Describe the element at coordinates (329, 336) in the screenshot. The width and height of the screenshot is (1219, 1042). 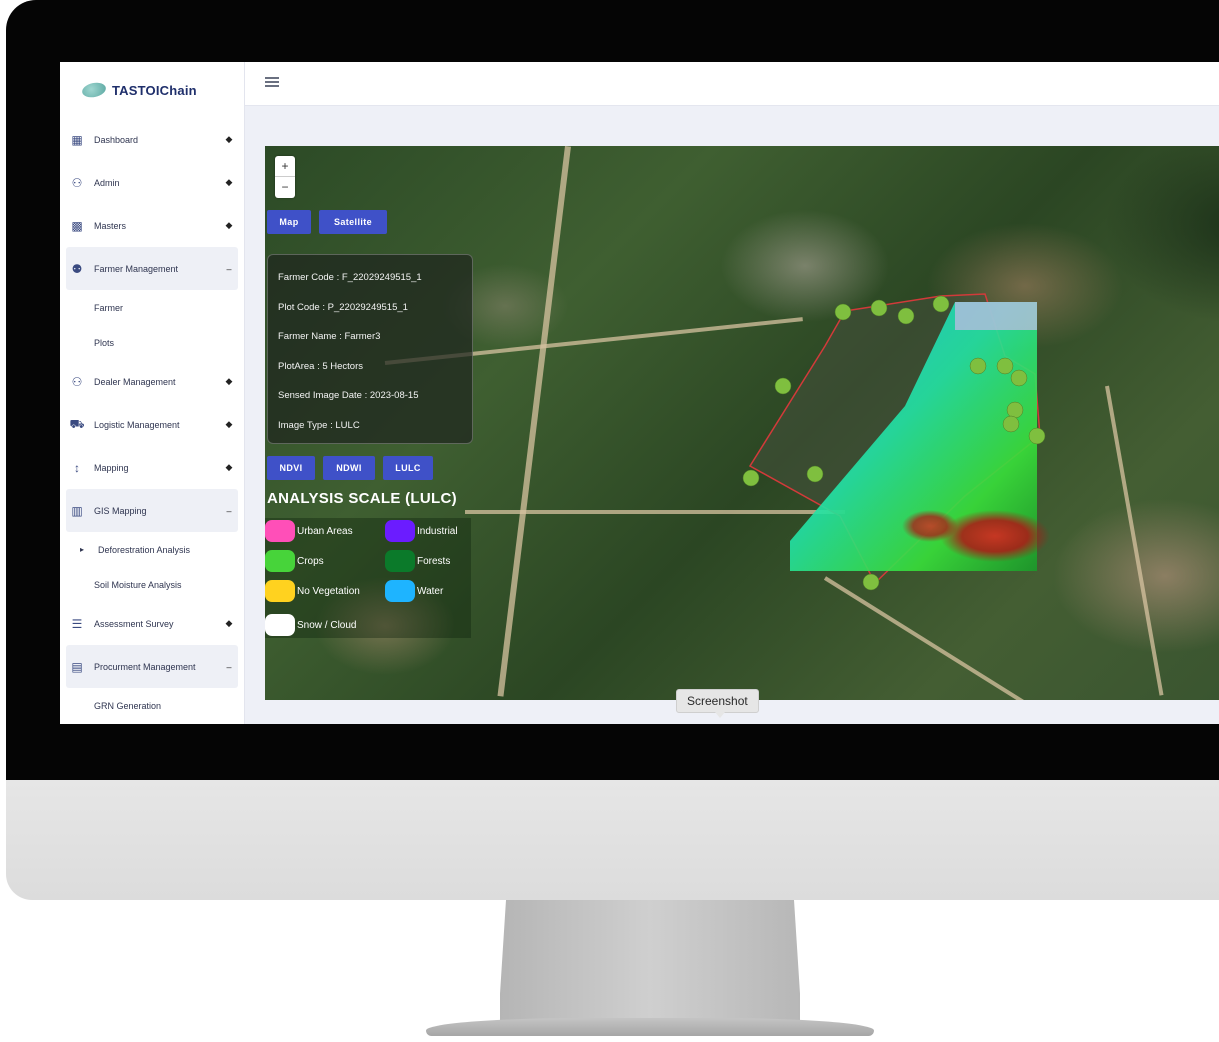
I see `farmer-name: Farmer Name : Farmer3` at that location.